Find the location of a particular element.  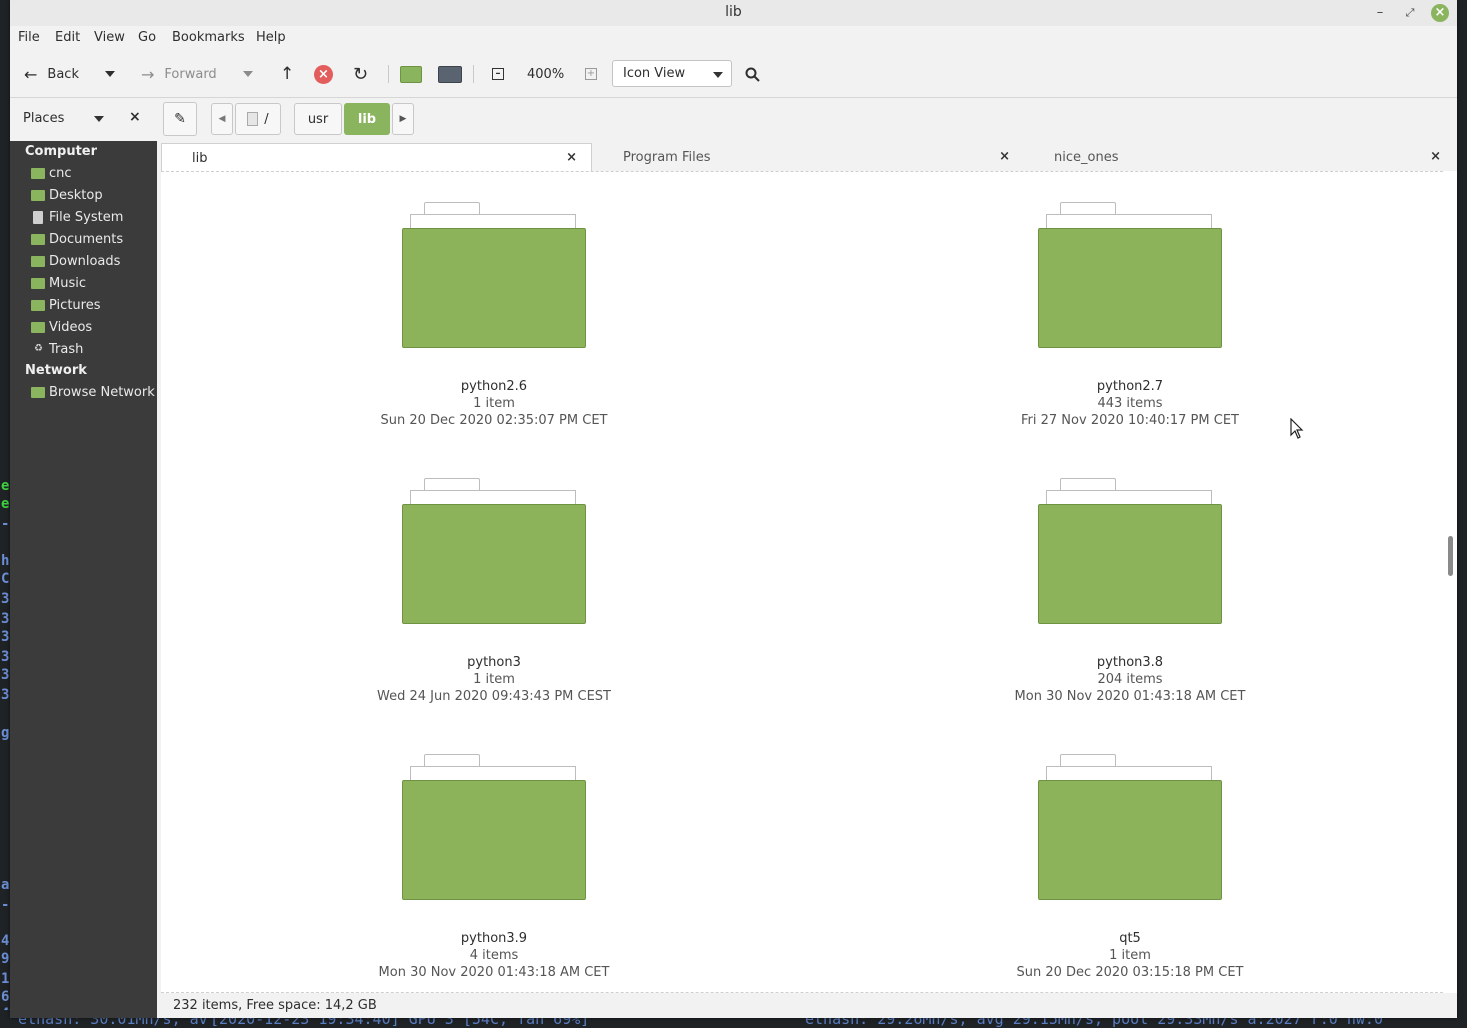

menu-bookmarks: Bookmarks is located at coordinates (208, 37).